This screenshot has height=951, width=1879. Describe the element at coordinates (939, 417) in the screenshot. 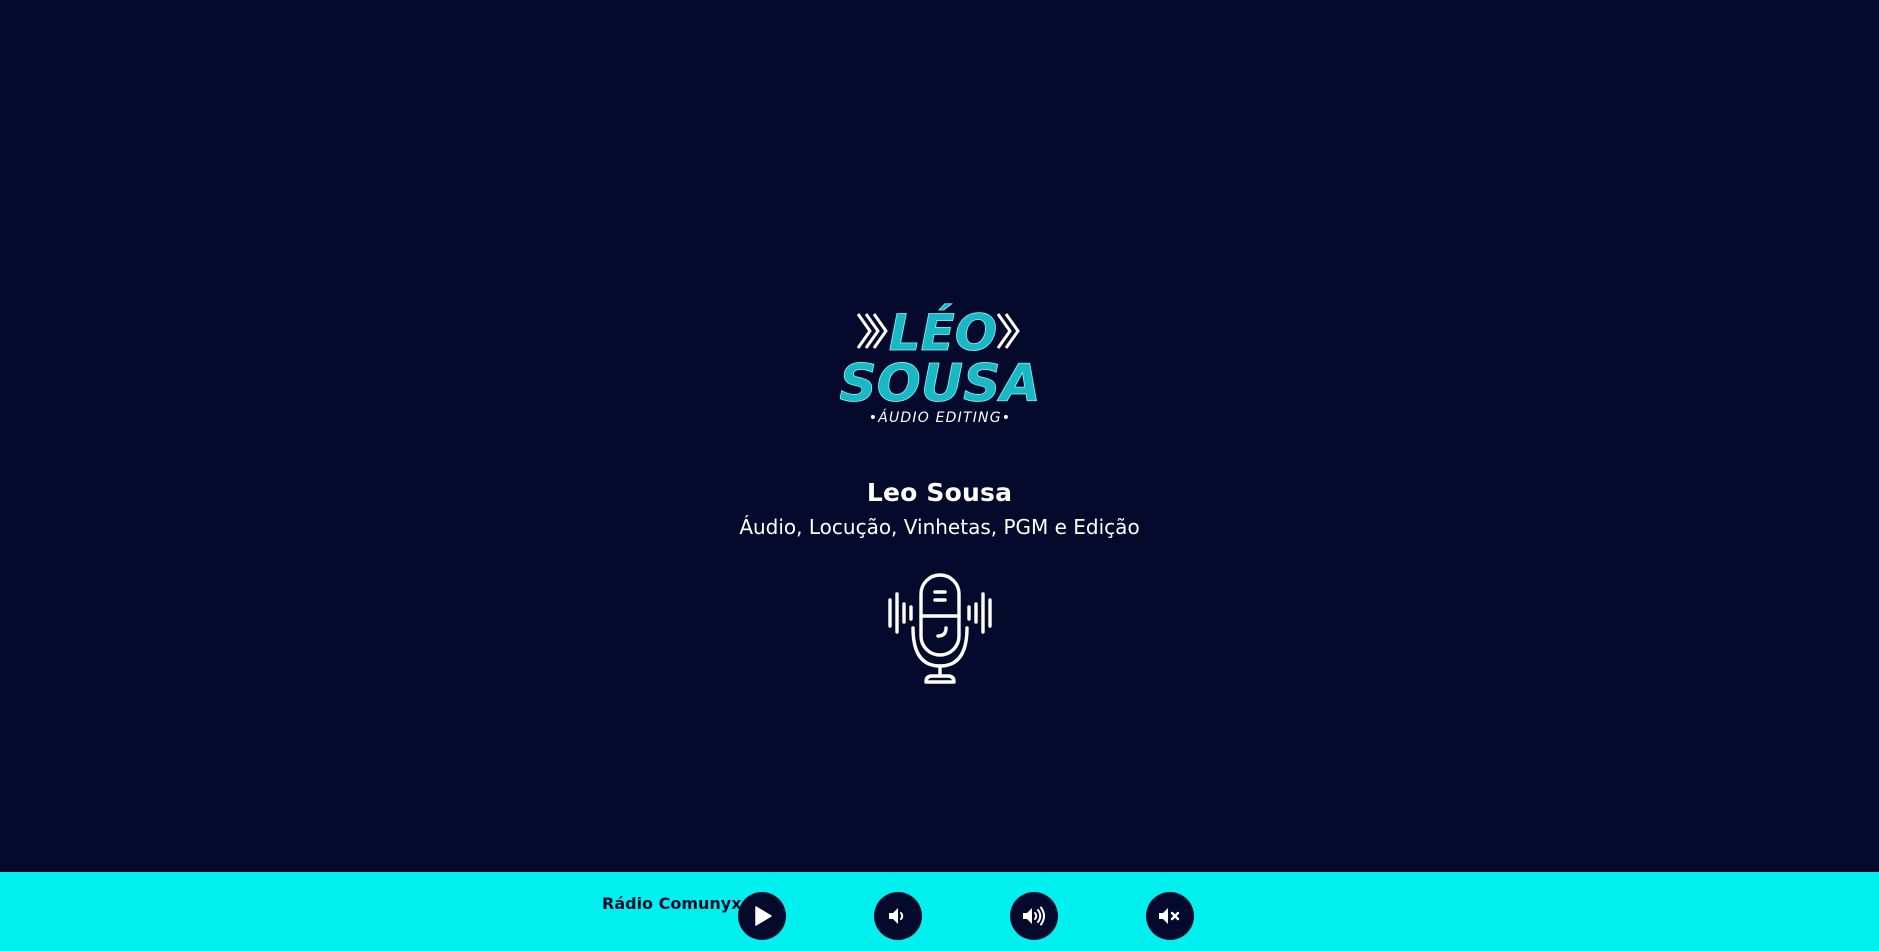

I see `logo-tagline: •ÁUDIO EDITING•` at that location.